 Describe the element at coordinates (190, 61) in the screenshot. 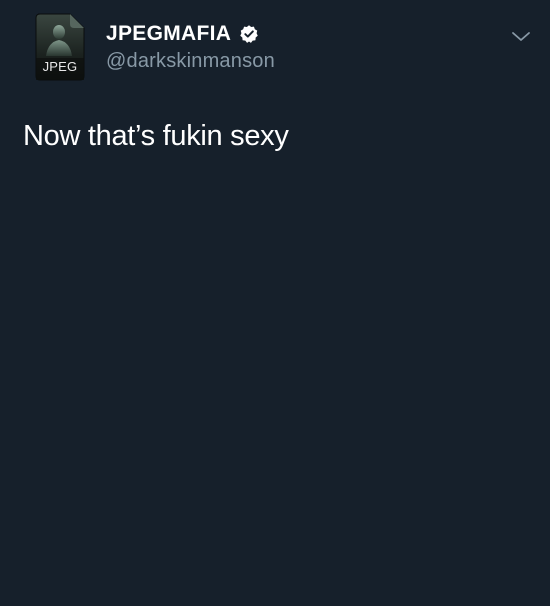

I see `author-handle: @darkskinmanson` at that location.